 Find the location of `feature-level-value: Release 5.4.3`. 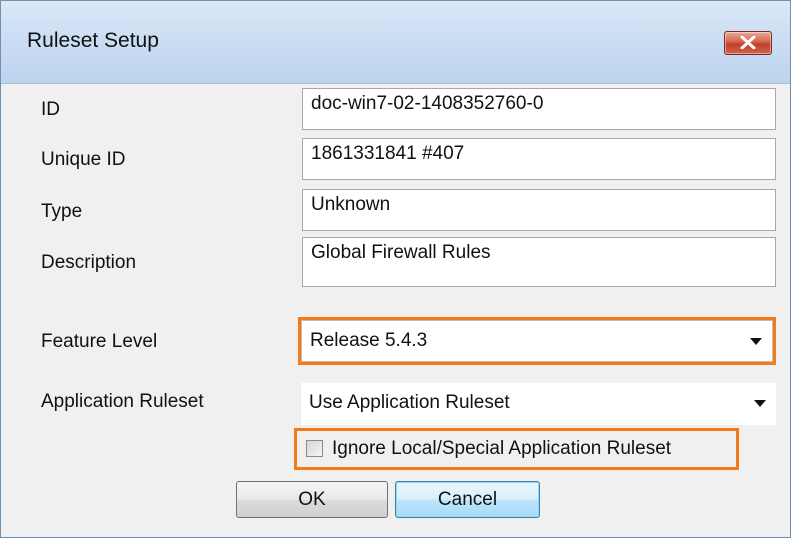

feature-level-value: Release 5.4.3 is located at coordinates (369, 340).